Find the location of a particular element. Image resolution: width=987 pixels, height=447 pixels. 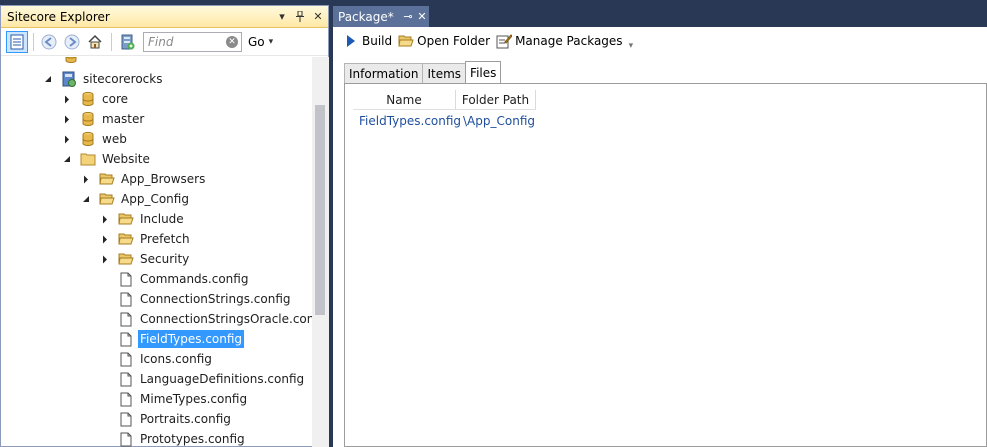

folder-path-cell: \App_Config is located at coordinates (499, 121).